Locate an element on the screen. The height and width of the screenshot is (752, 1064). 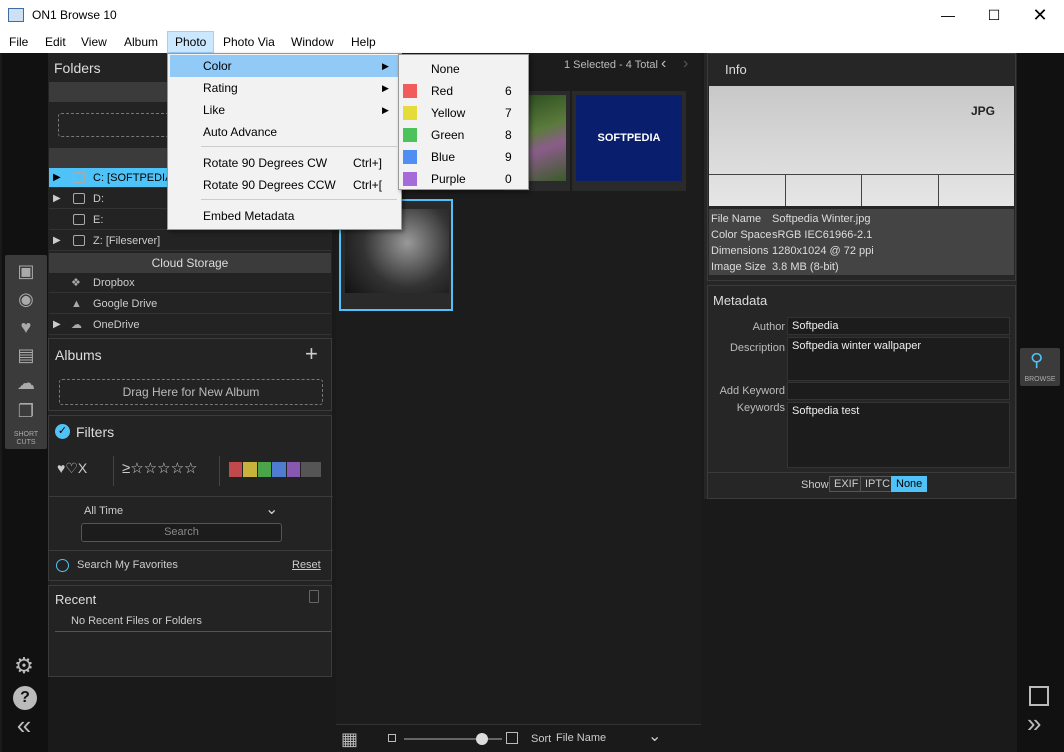
menu-photo-via: Photo Via is located at coordinates (249, 42).